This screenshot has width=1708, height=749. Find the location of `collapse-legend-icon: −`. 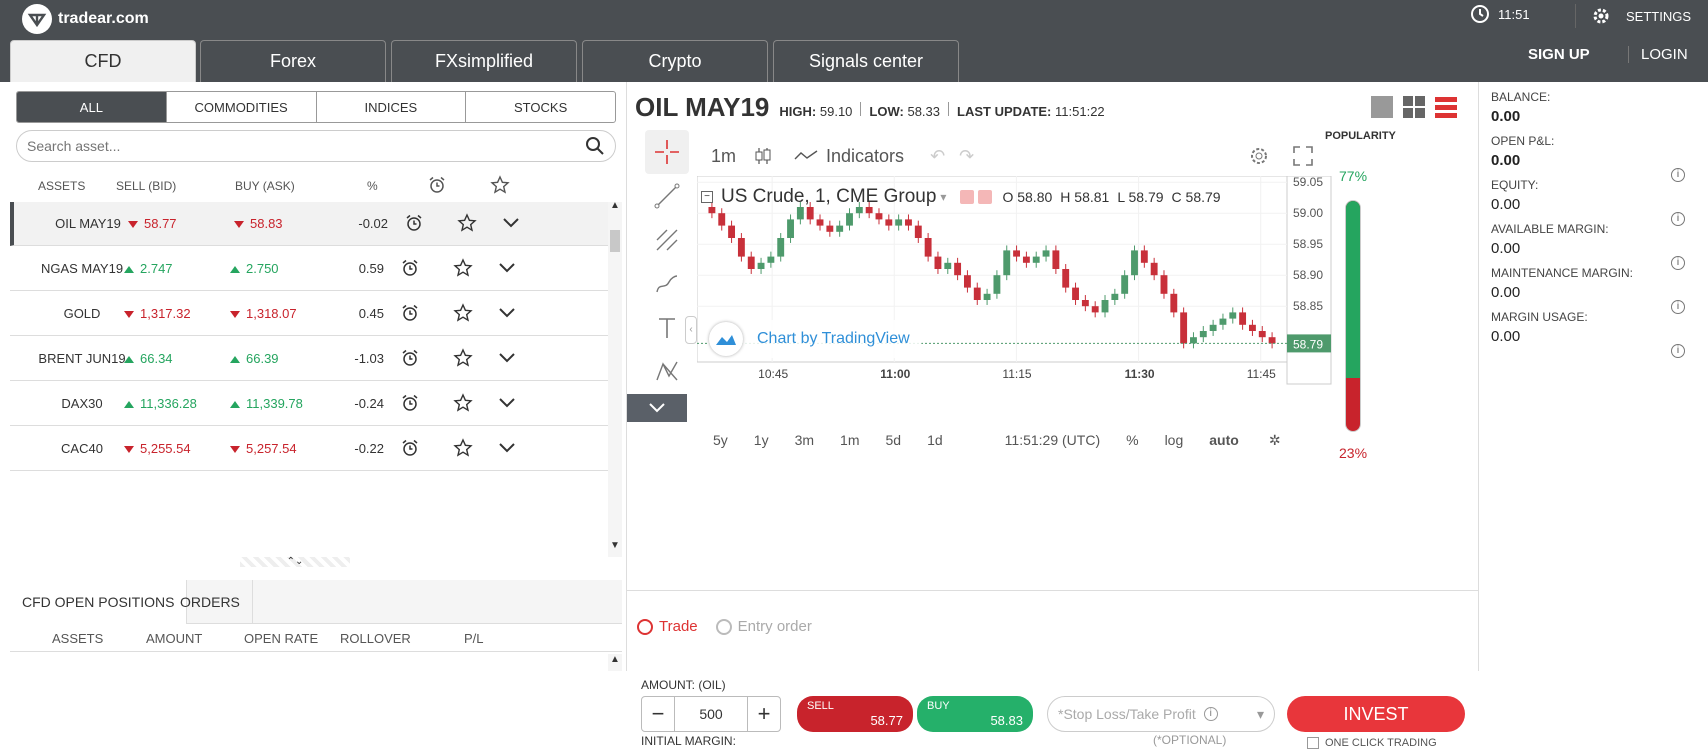

collapse-legend-icon: − is located at coordinates (707, 197).